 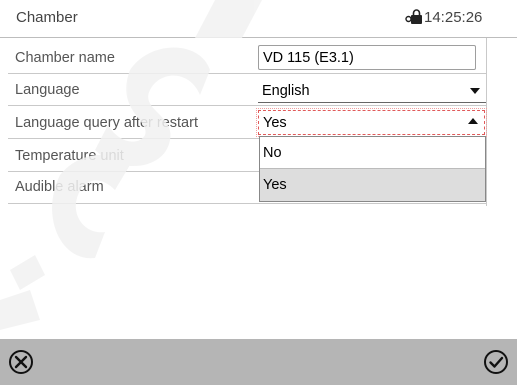 I want to click on confirm-circle-check-icon, so click(x=496, y=362).